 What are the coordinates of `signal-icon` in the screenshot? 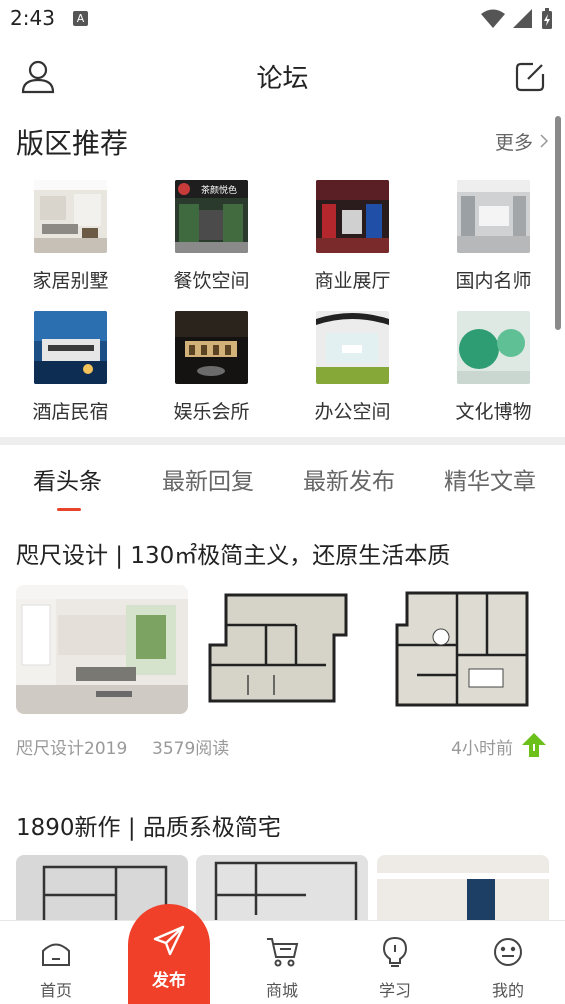 It's located at (522, 18).